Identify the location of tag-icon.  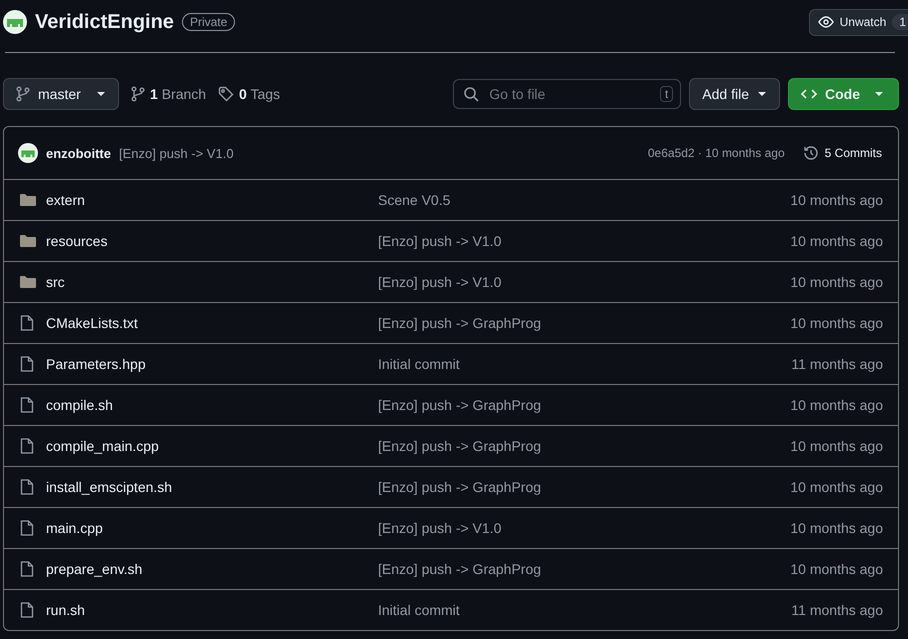
(226, 94).